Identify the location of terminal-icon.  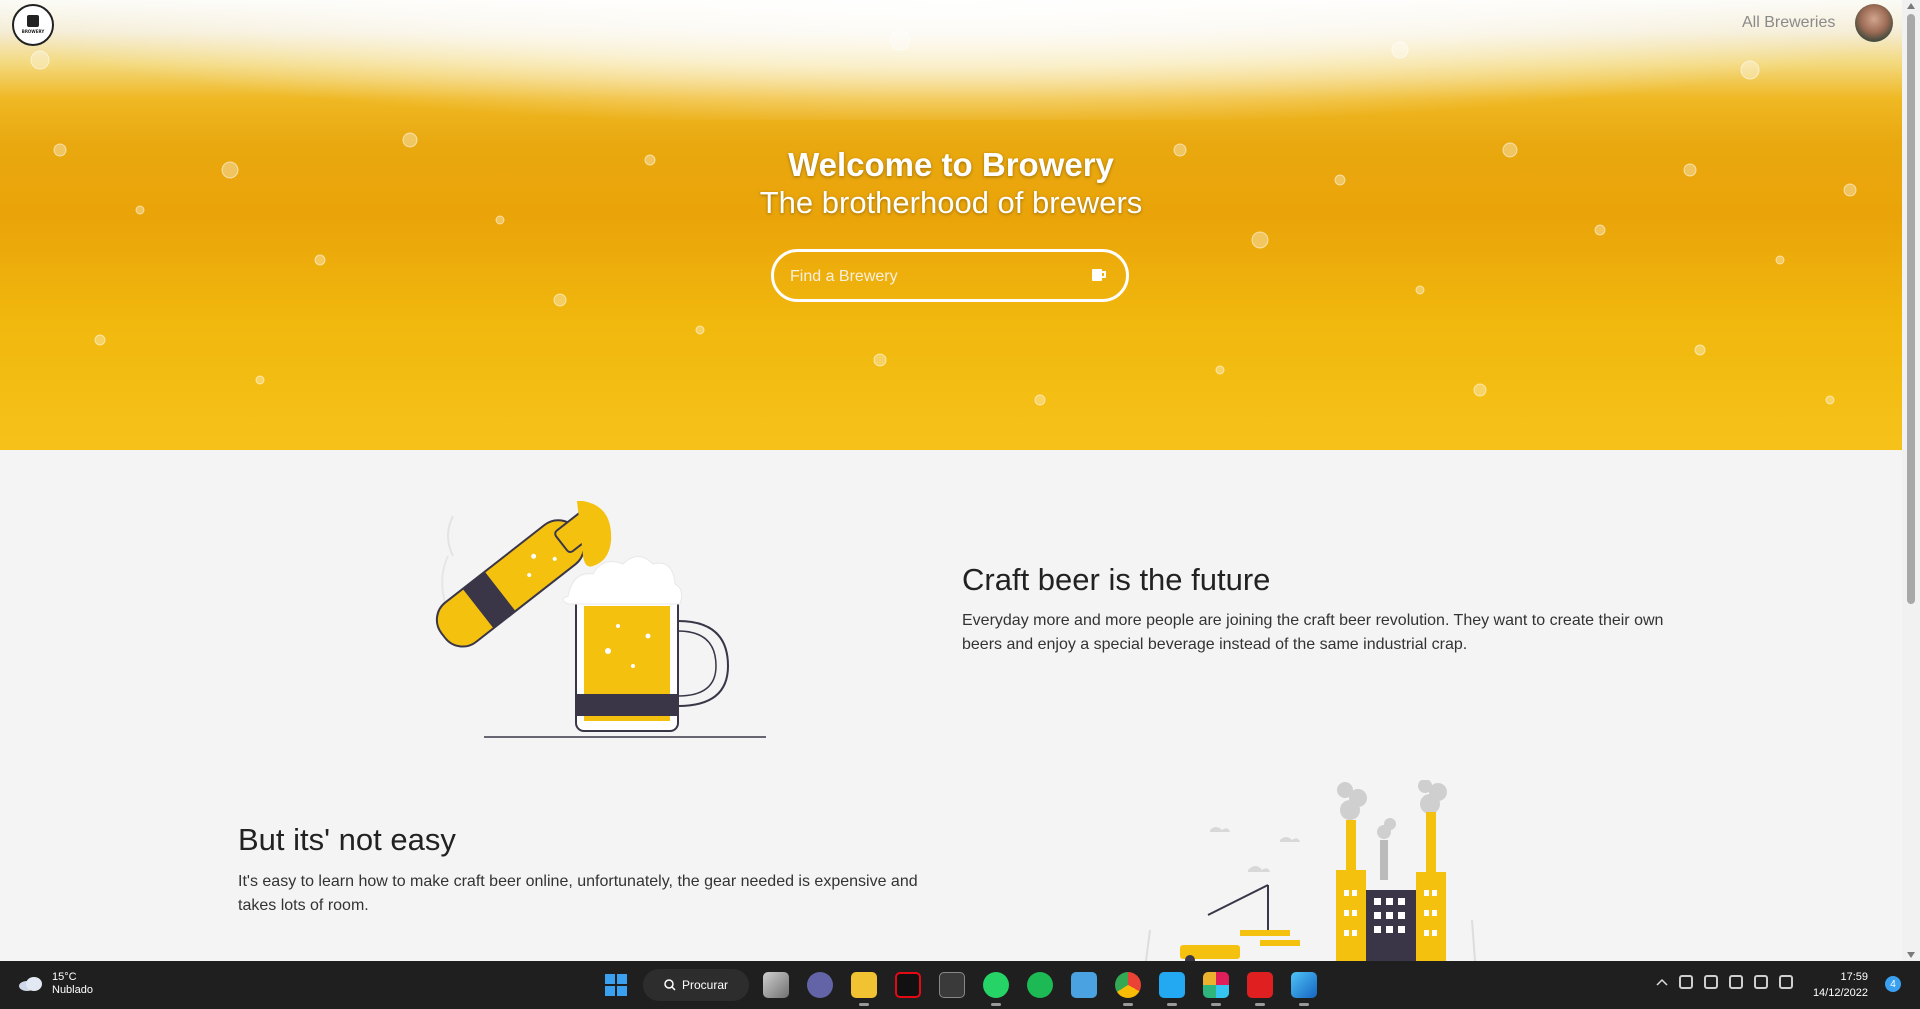
(952, 985).